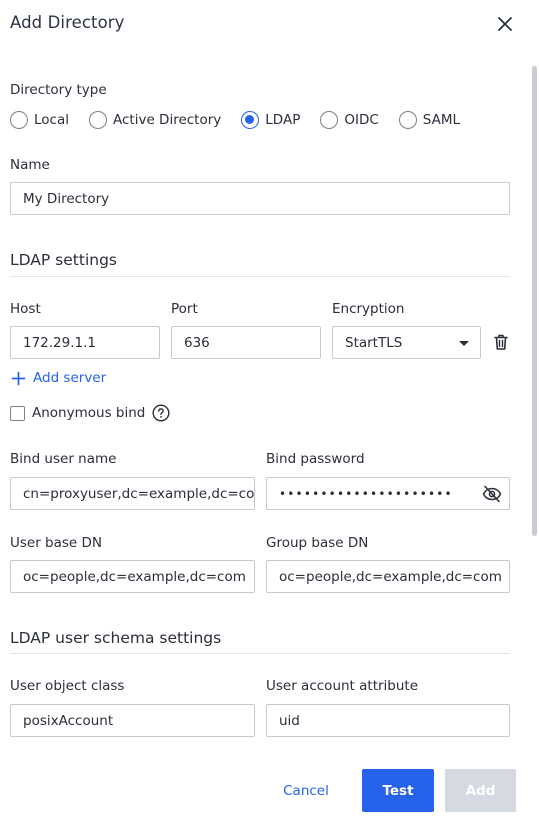  What do you see at coordinates (388, 720) in the screenshot?
I see `user-account-attribute-input: uid` at bounding box center [388, 720].